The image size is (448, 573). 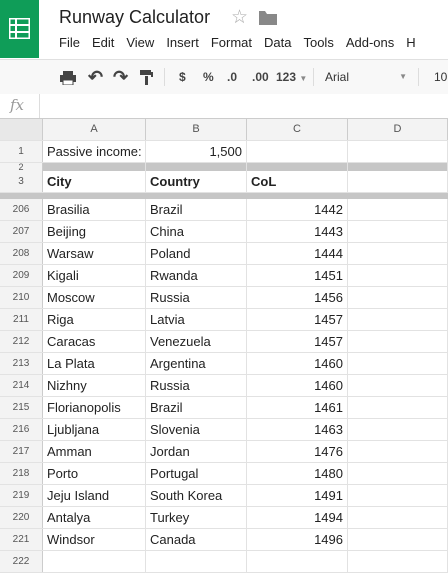 What do you see at coordinates (297, 341) in the screenshot?
I see `cell-col: 1457` at bounding box center [297, 341].